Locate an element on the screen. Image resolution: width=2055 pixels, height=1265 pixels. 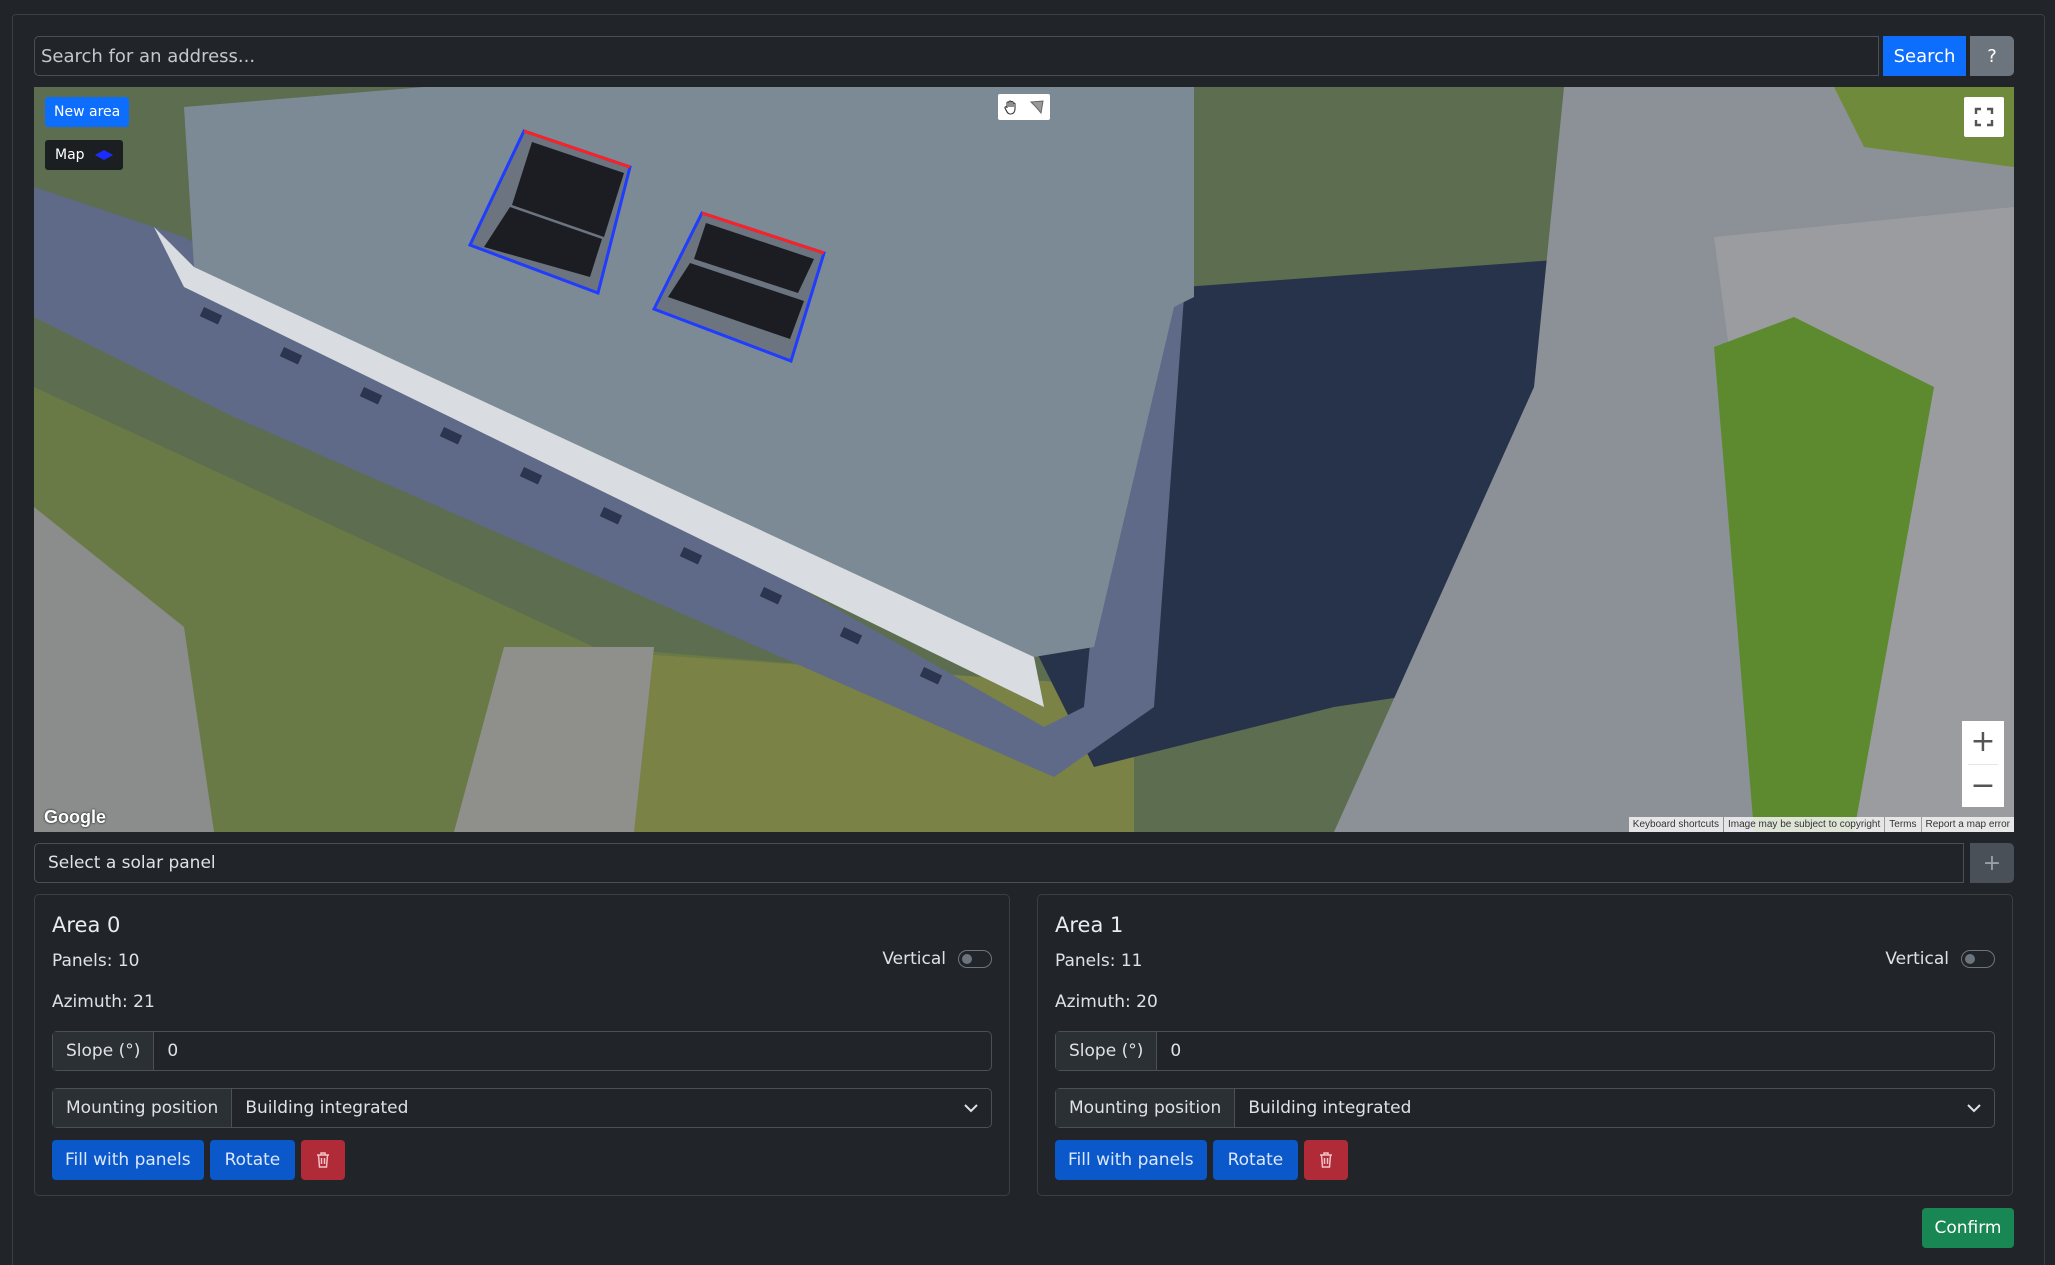
azimuth-value: Azimuth: 20 is located at coordinates (1106, 1002).